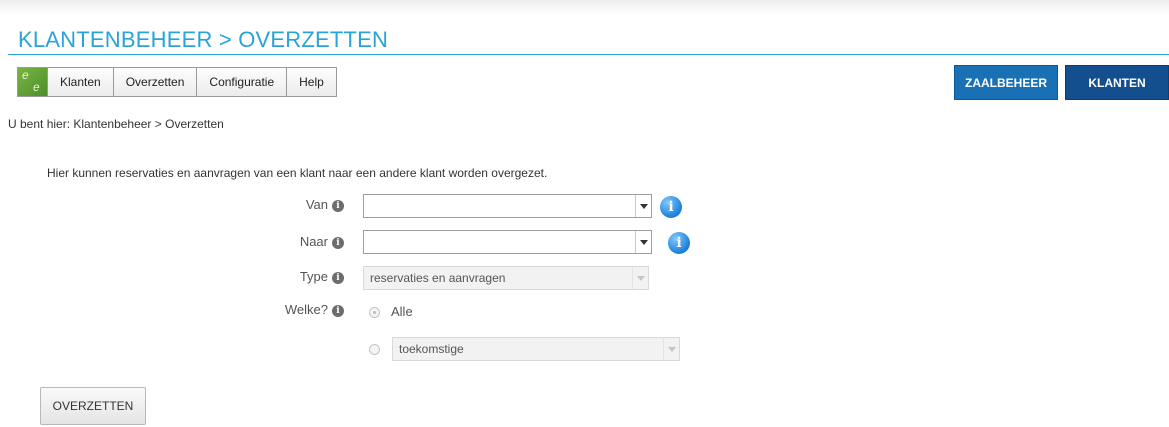 The width and height of the screenshot is (1169, 427). What do you see at coordinates (316, 204) in the screenshot?
I see `van-label: Van` at bounding box center [316, 204].